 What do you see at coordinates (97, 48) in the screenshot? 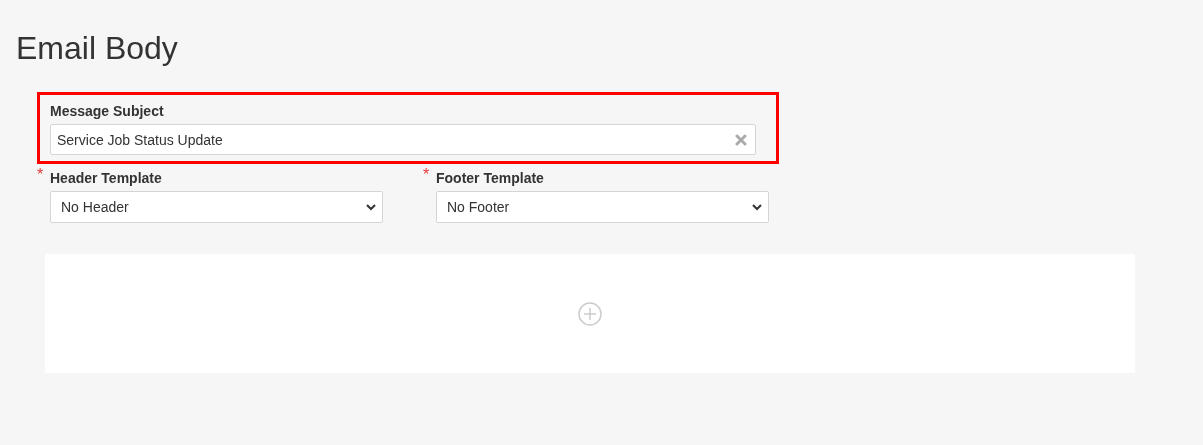
I see `page-title: Email Body` at bounding box center [97, 48].